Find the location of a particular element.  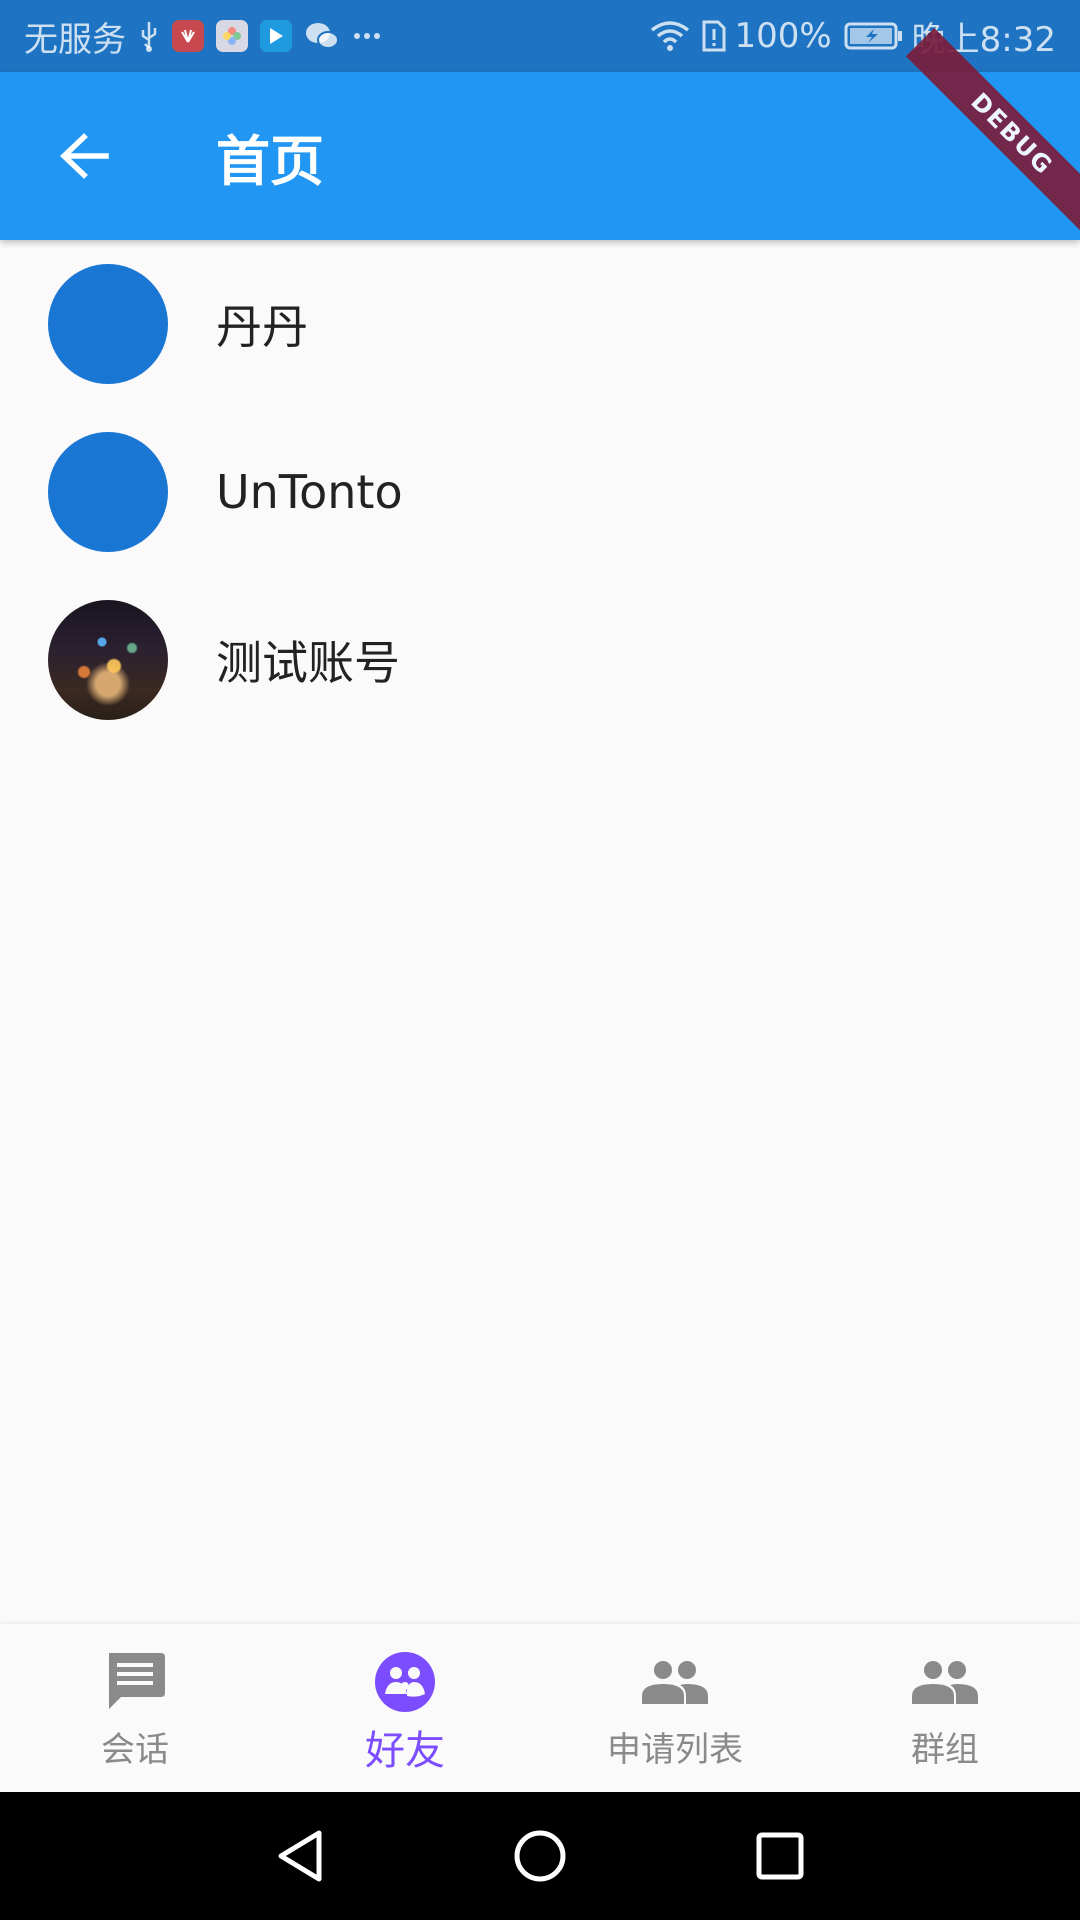

contact-item: 丹丹 is located at coordinates (540, 324).